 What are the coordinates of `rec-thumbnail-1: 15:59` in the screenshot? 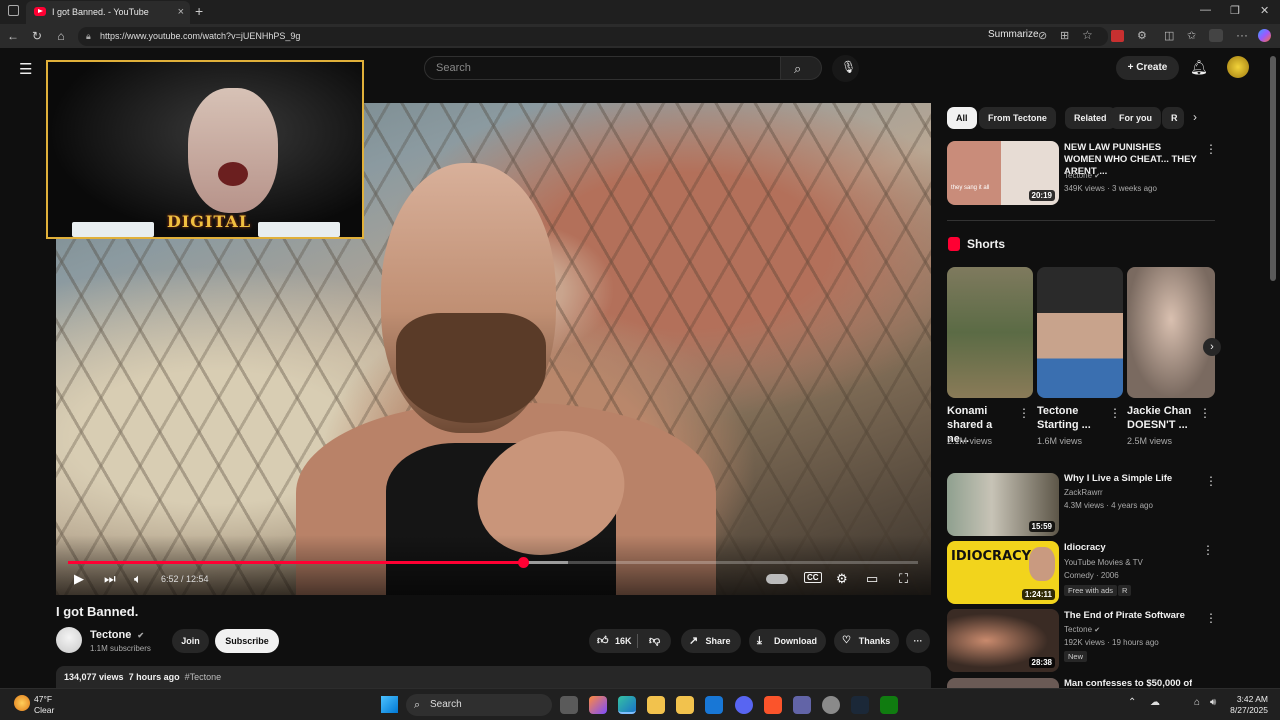 It's located at (1003, 504).